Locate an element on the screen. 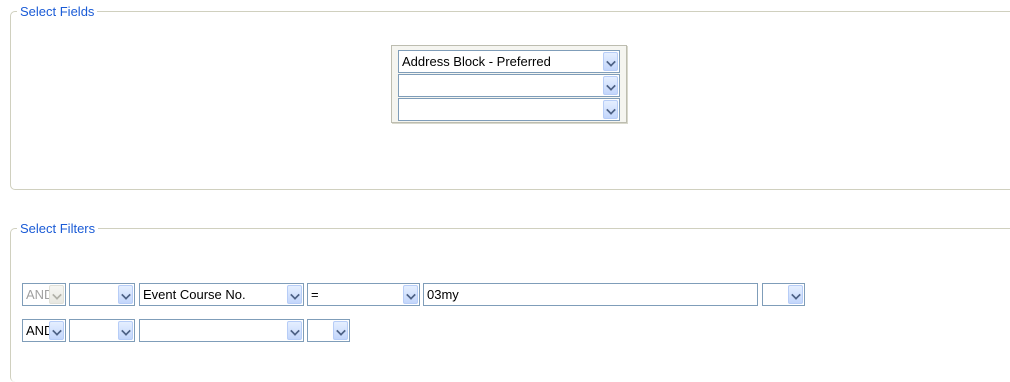  field-select-1: Address Block - Preferred is located at coordinates (509, 61).